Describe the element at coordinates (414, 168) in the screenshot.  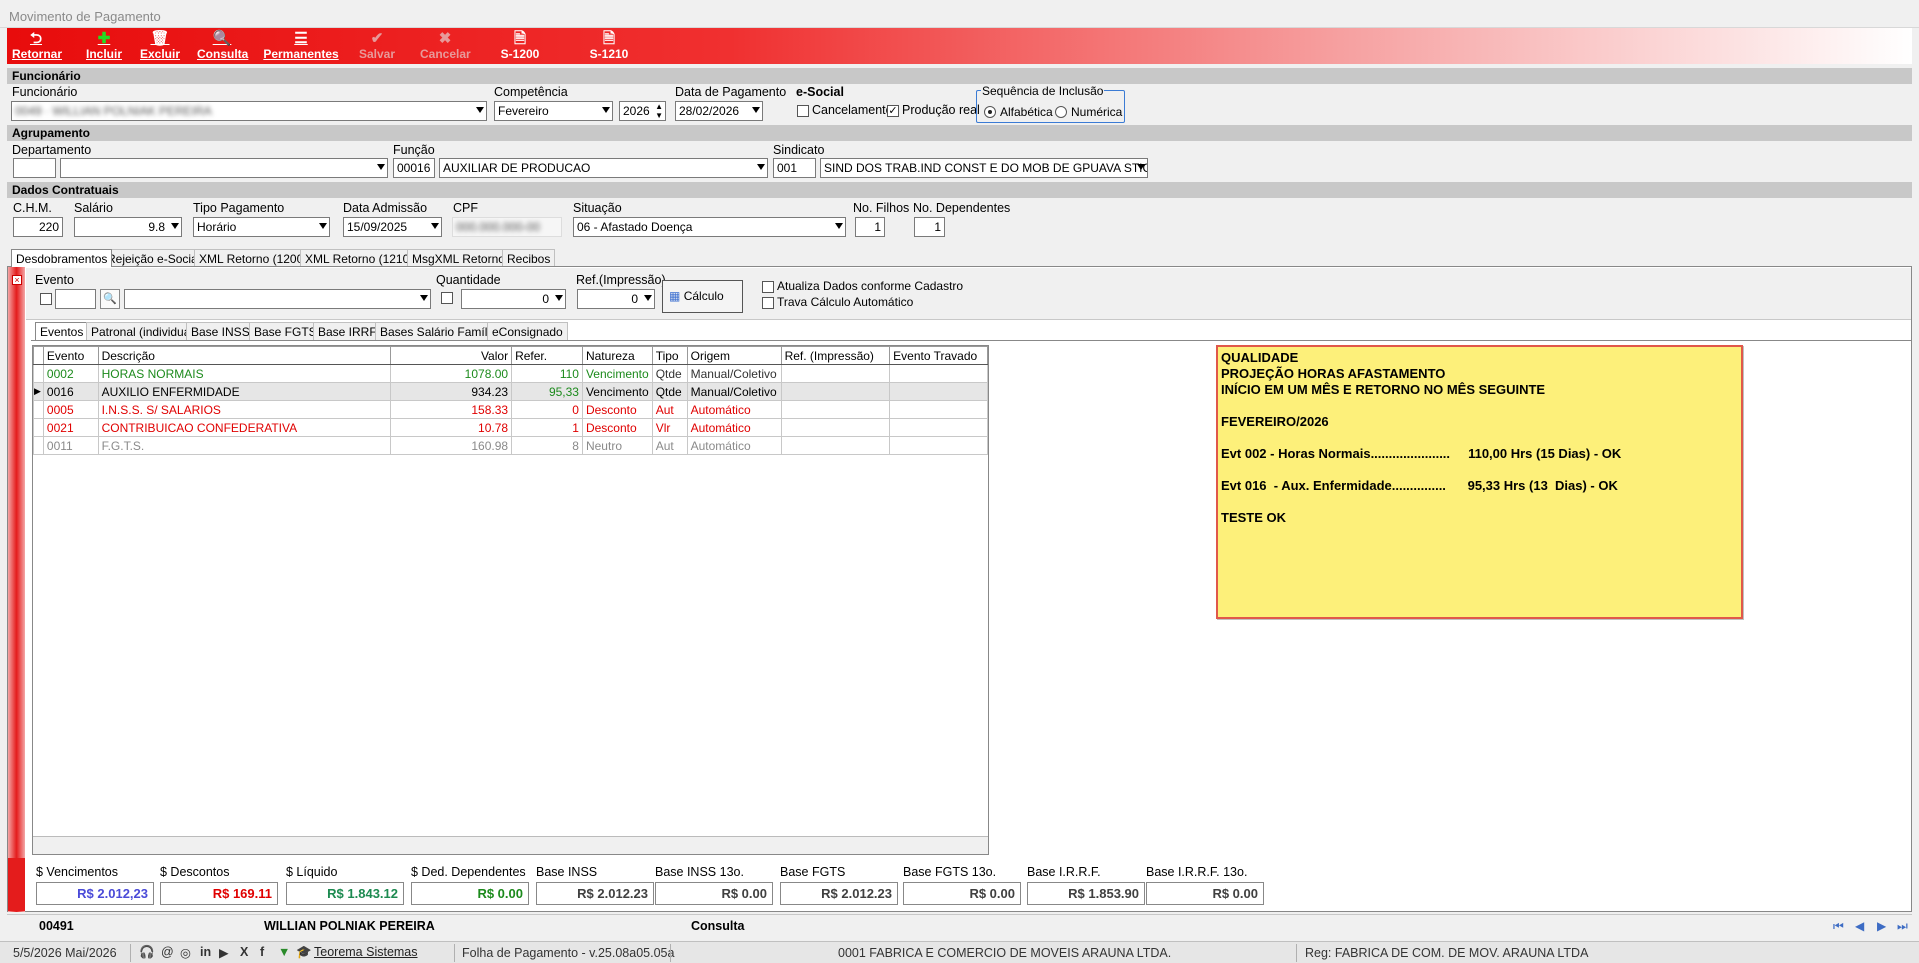
I see `funcao-code-input: 00016` at that location.